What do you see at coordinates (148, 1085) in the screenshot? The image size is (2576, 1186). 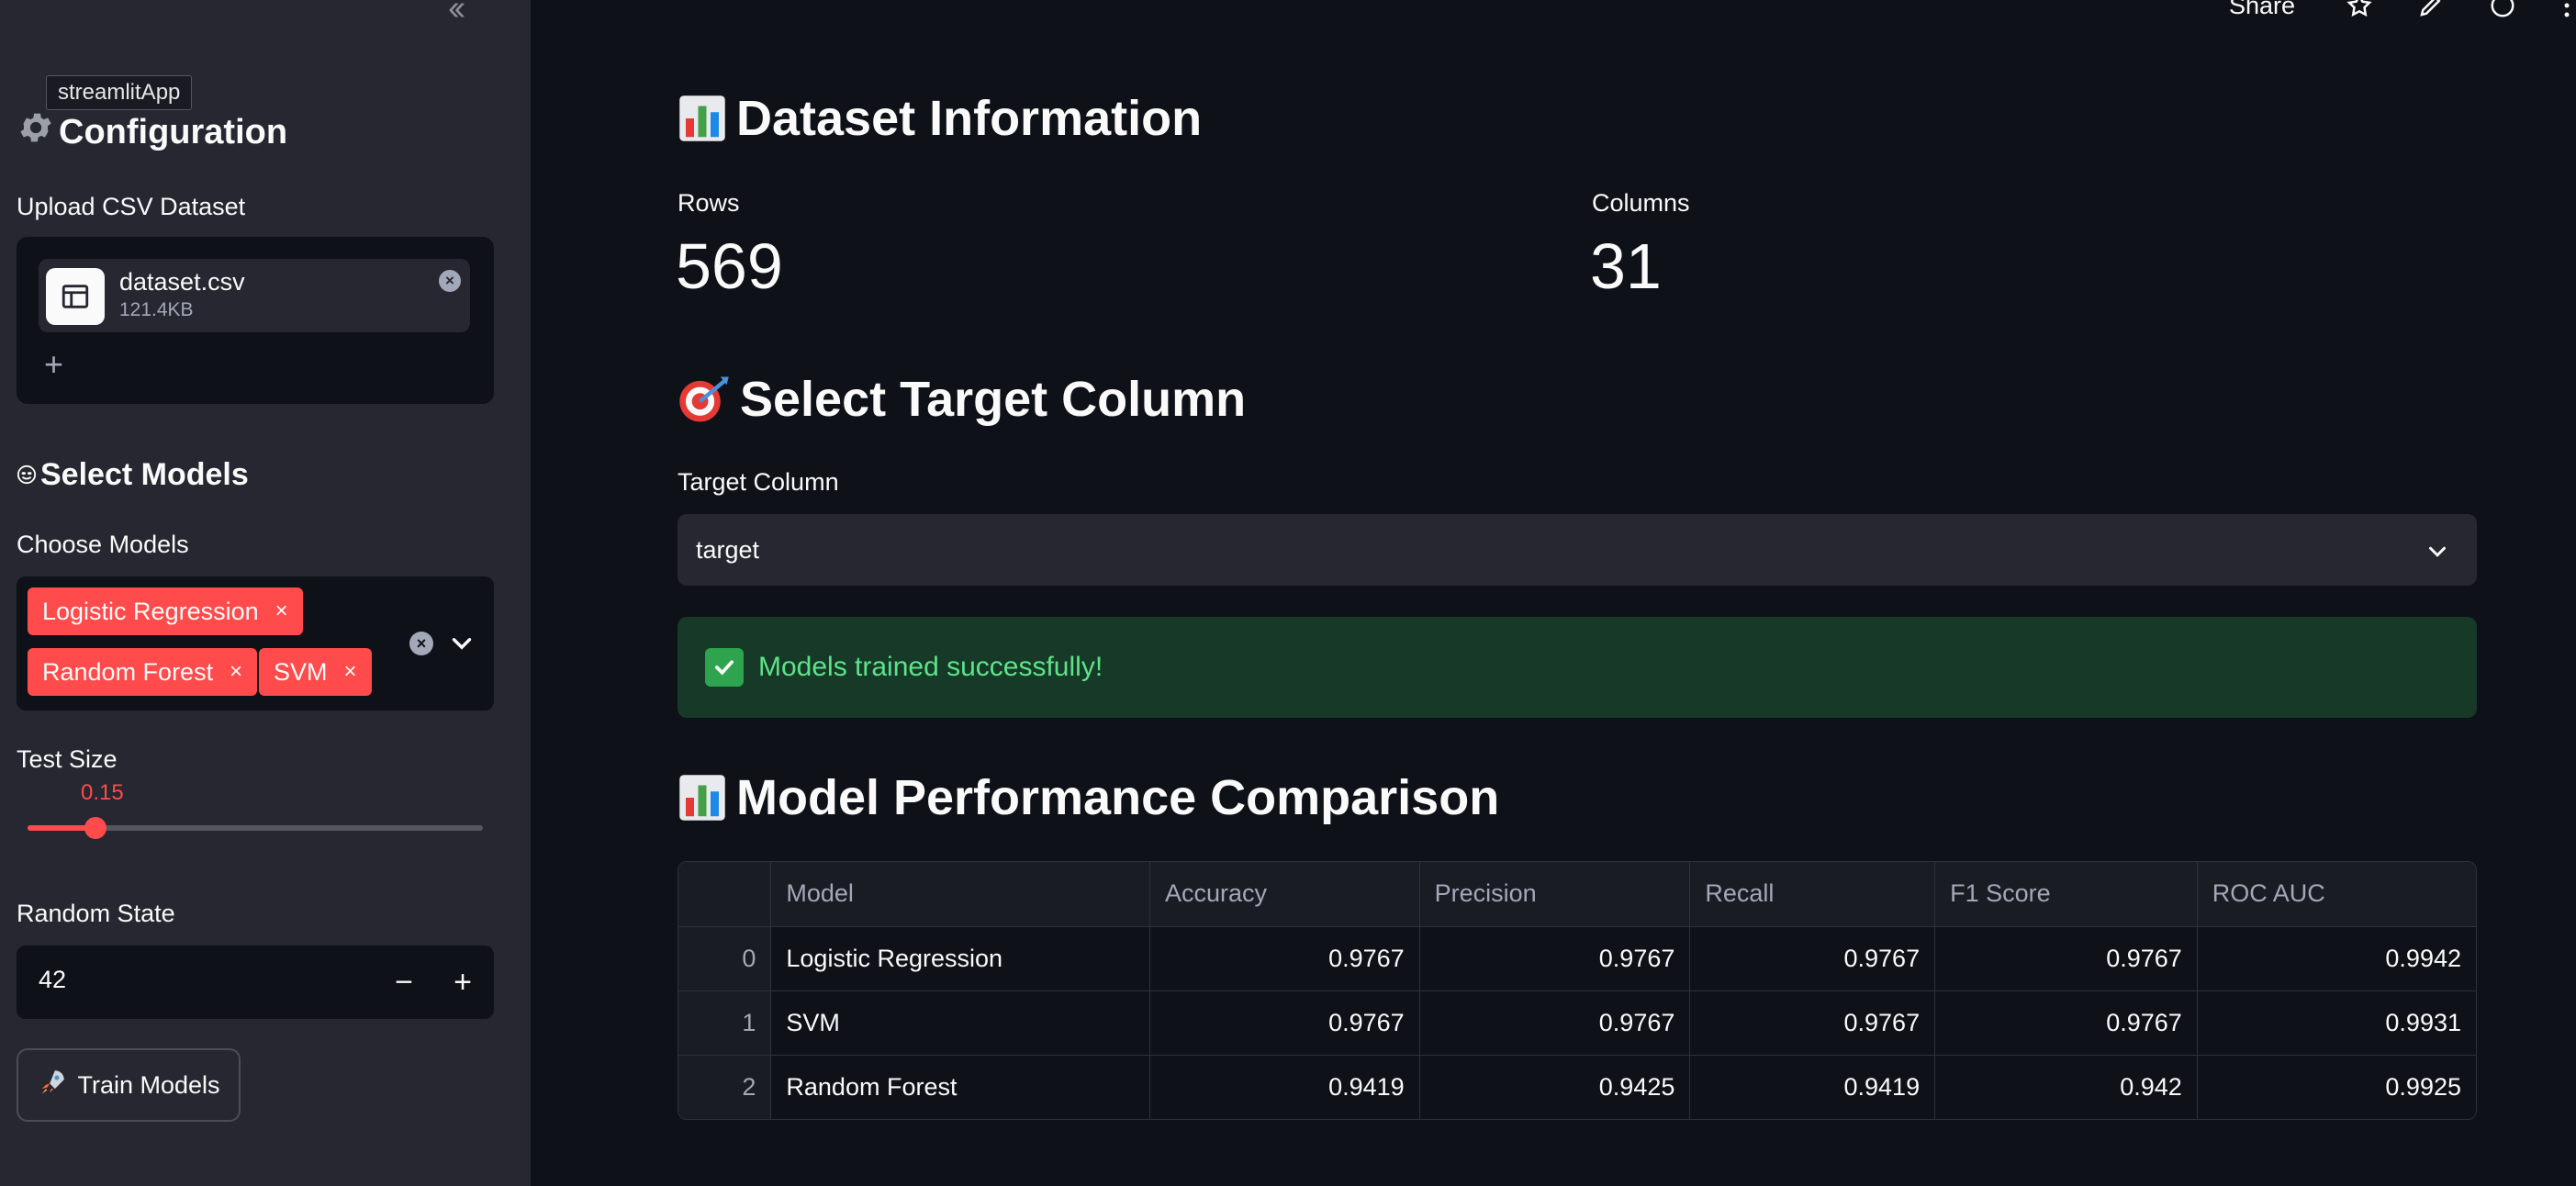 I see `train-models-label: Train Models` at bounding box center [148, 1085].